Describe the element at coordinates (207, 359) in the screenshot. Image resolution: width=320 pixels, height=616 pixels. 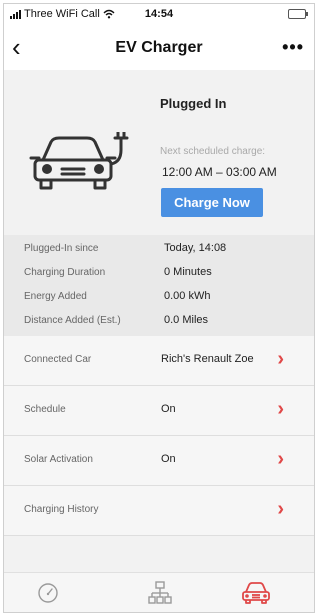
I see `row-value: Rich's Renault Zoe` at that location.